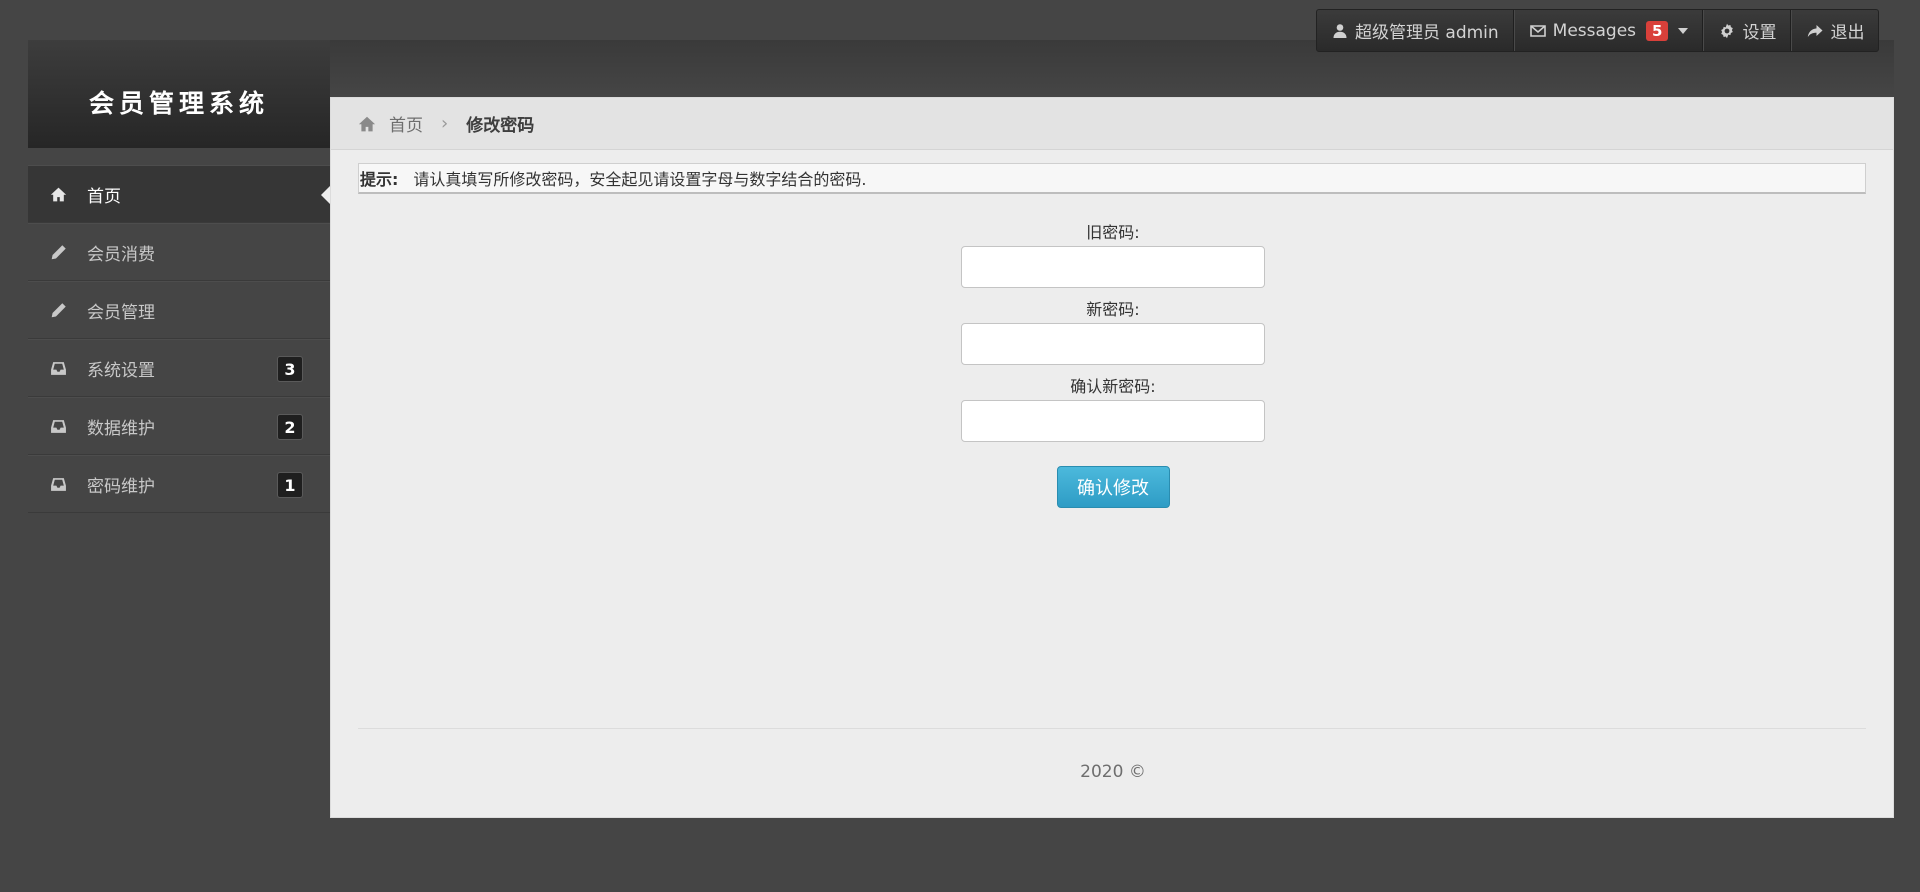  What do you see at coordinates (406, 123) in the screenshot?
I see `breadcrumb-home-link: 首页` at bounding box center [406, 123].